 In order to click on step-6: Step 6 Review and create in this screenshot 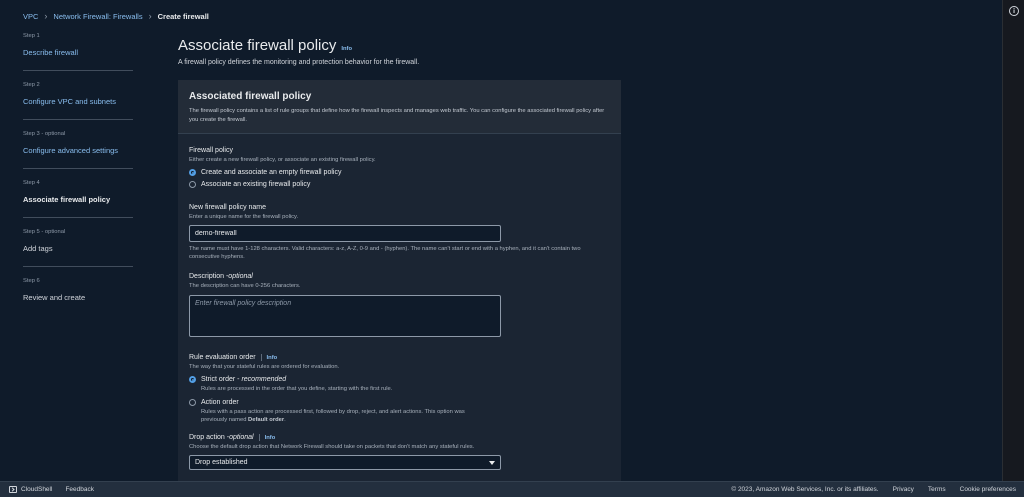, I will do `click(78, 296)`.